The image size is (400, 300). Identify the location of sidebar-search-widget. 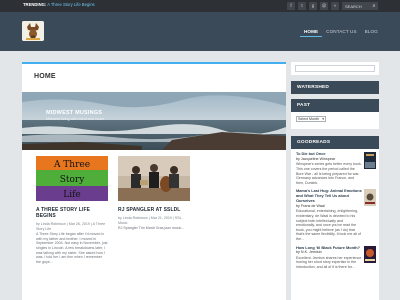
(335, 68).